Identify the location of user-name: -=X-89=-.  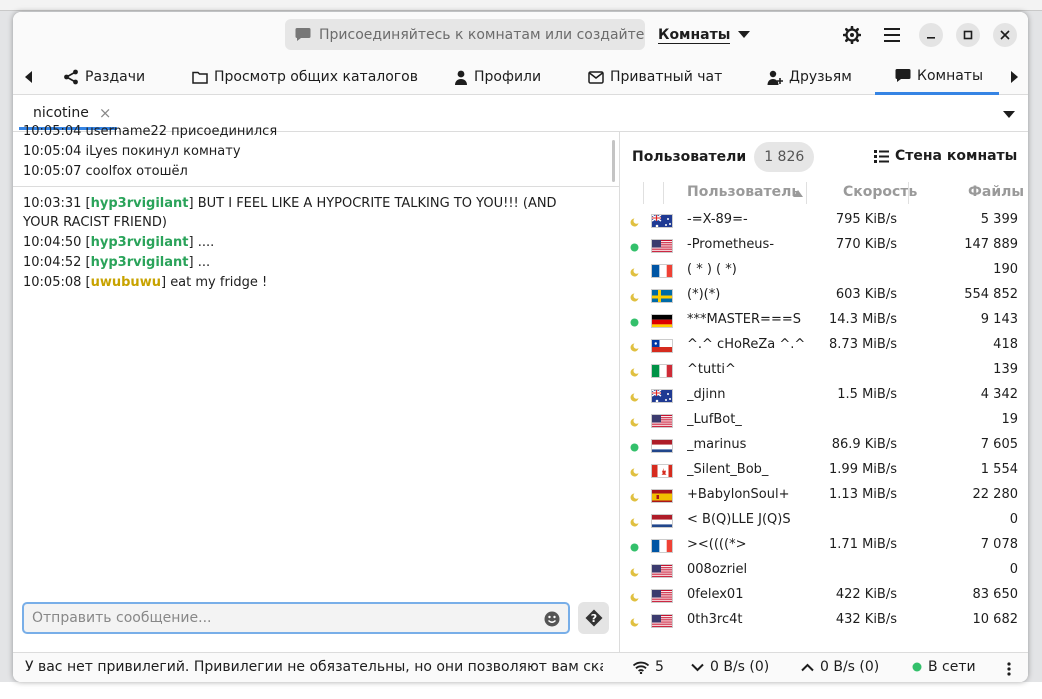
(717, 219).